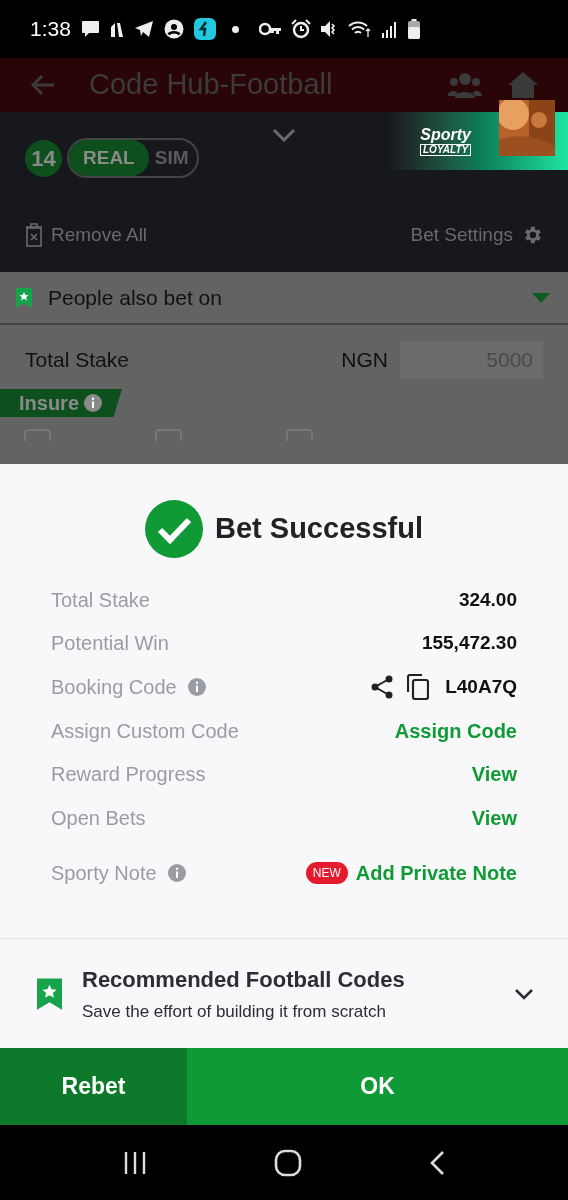 The image size is (568, 1200). What do you see at coordinates (469, 643) in the screenshot?
I see `row-value: 155,472.30` at bounding box center [469, 643].